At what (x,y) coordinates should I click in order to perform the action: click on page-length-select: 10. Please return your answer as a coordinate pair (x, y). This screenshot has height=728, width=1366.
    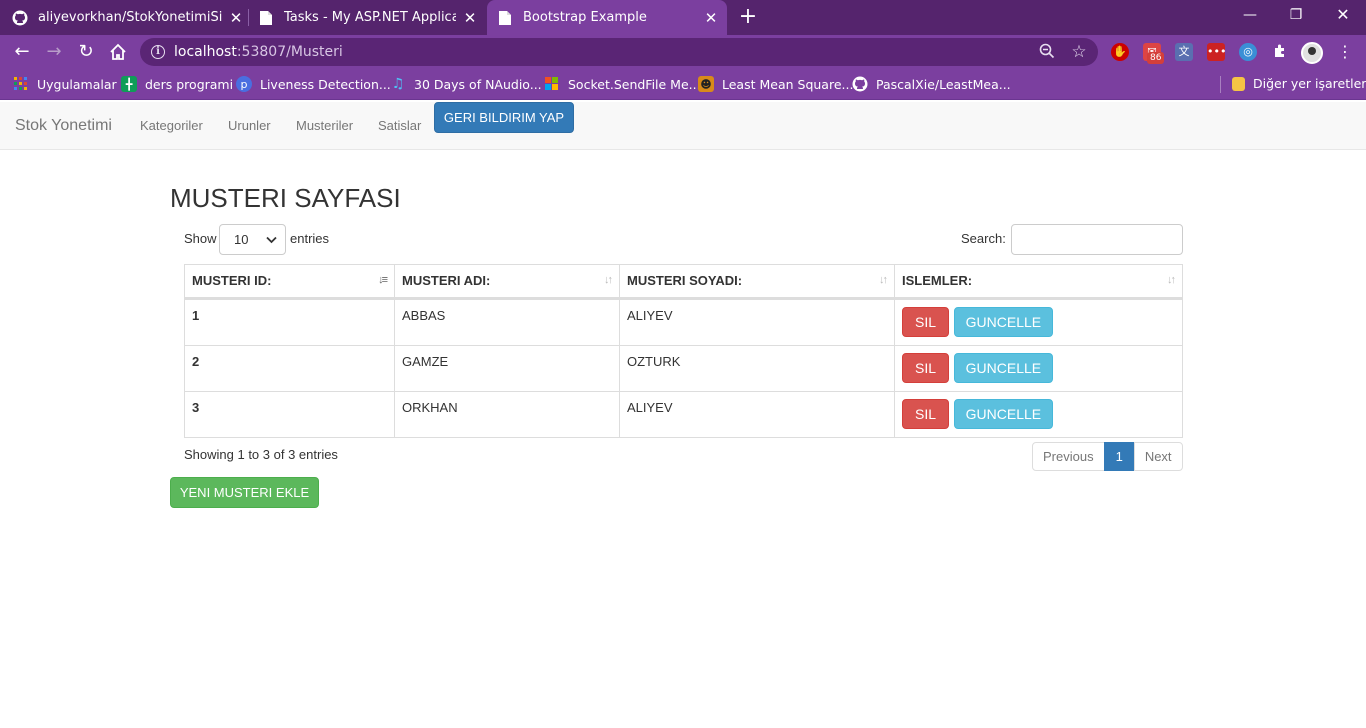
    Looking at the image, I should click on (252, 239).